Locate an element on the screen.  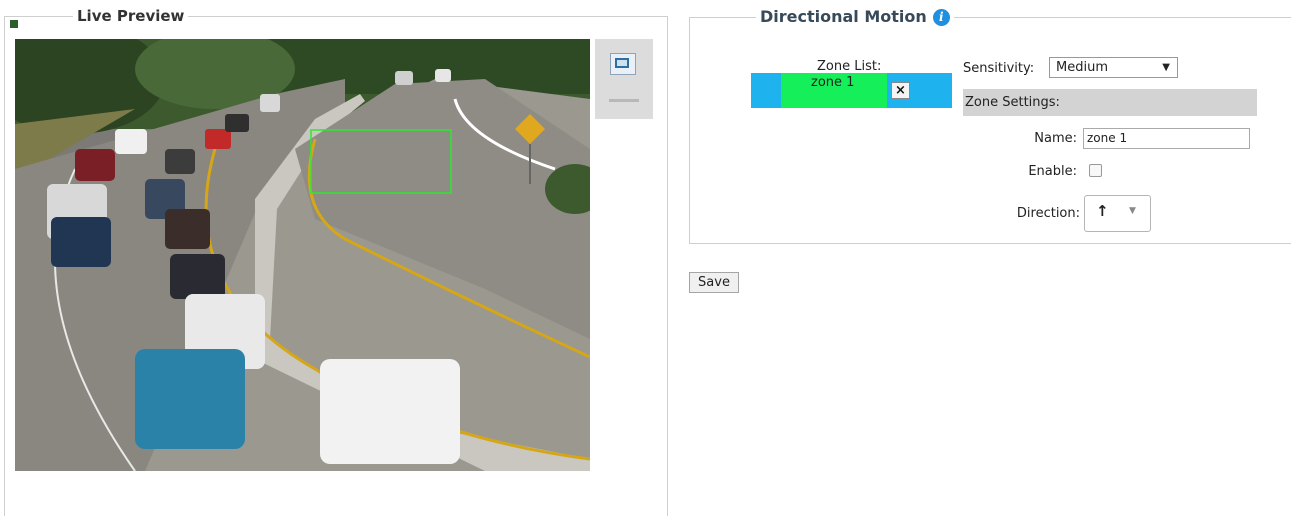
enable-label: Enable: is located at coordinates (1052, 171).